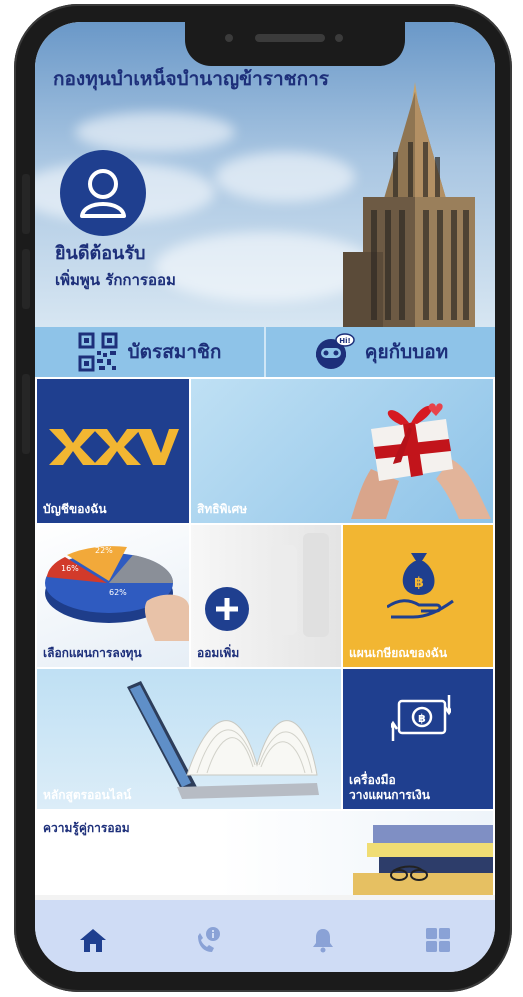 This screenshot has height=997, width=523. Describe the element at coordinates (218, 653) in the screenshot. I see `save-more-label: ออมเพิ่ม` at that location.